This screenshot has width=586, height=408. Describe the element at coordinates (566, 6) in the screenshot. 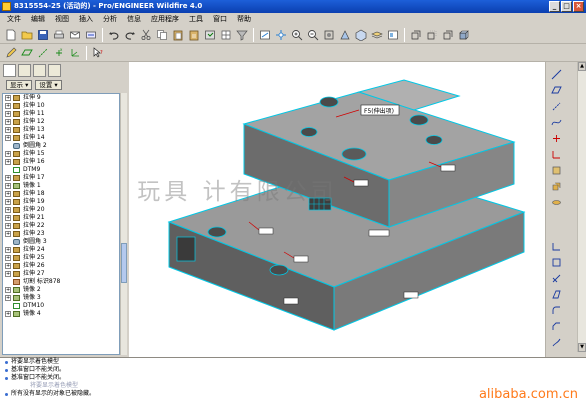

I see `maximize-button: □` at that location.